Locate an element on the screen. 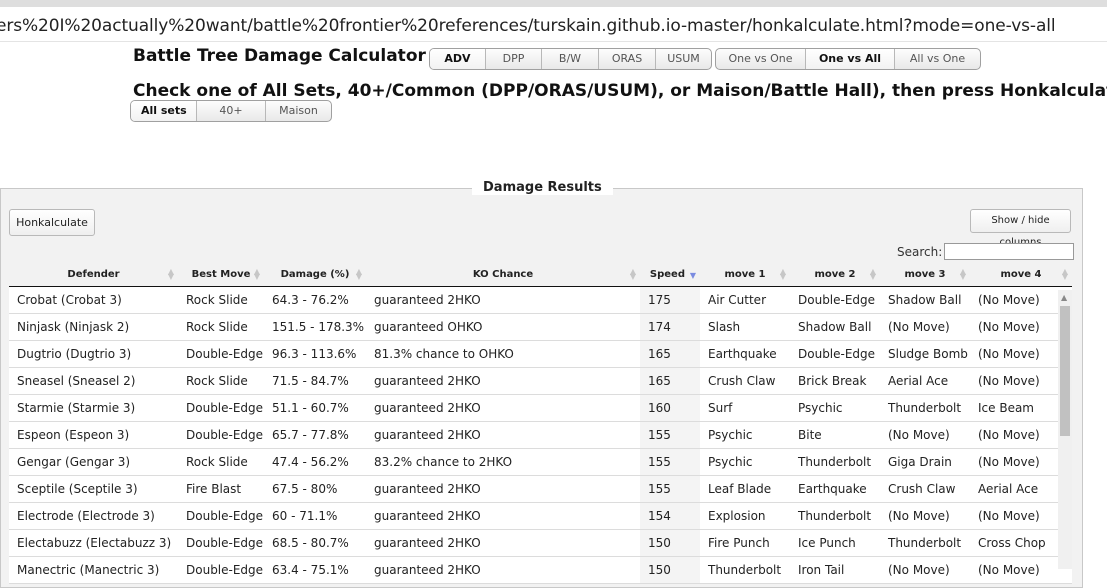 This screenshot has width=1107, height=588. column-header-move-1: move 1 ▲ ▼ is located at coordinates (745, 275).